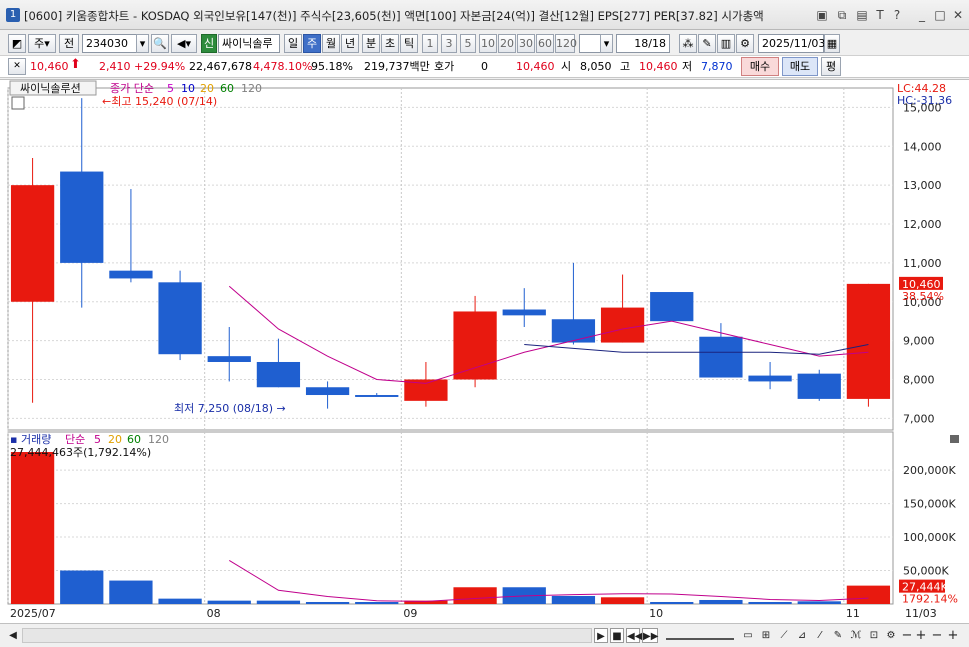 Image resolution: width=969 pixels, height=647 pixels. Describe the element at coordinates (707, 43) in the screenshot. I see `draw-icon: ✎` at that location.